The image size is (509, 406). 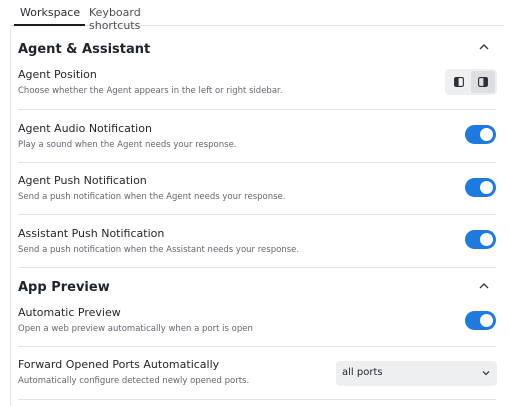 I want to click on agent-assistant-section-title: Agent & Assistant, so click(x=84, y=49).